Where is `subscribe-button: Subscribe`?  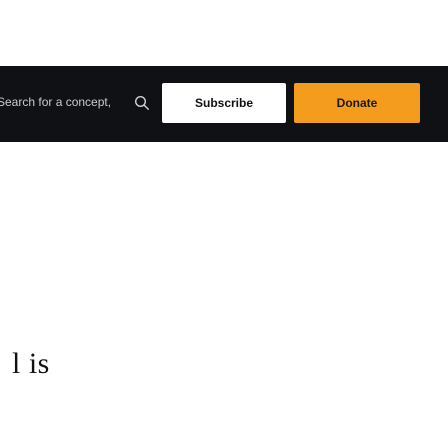
subscribe-button: Subscribe is located at coordinates (224, 103).